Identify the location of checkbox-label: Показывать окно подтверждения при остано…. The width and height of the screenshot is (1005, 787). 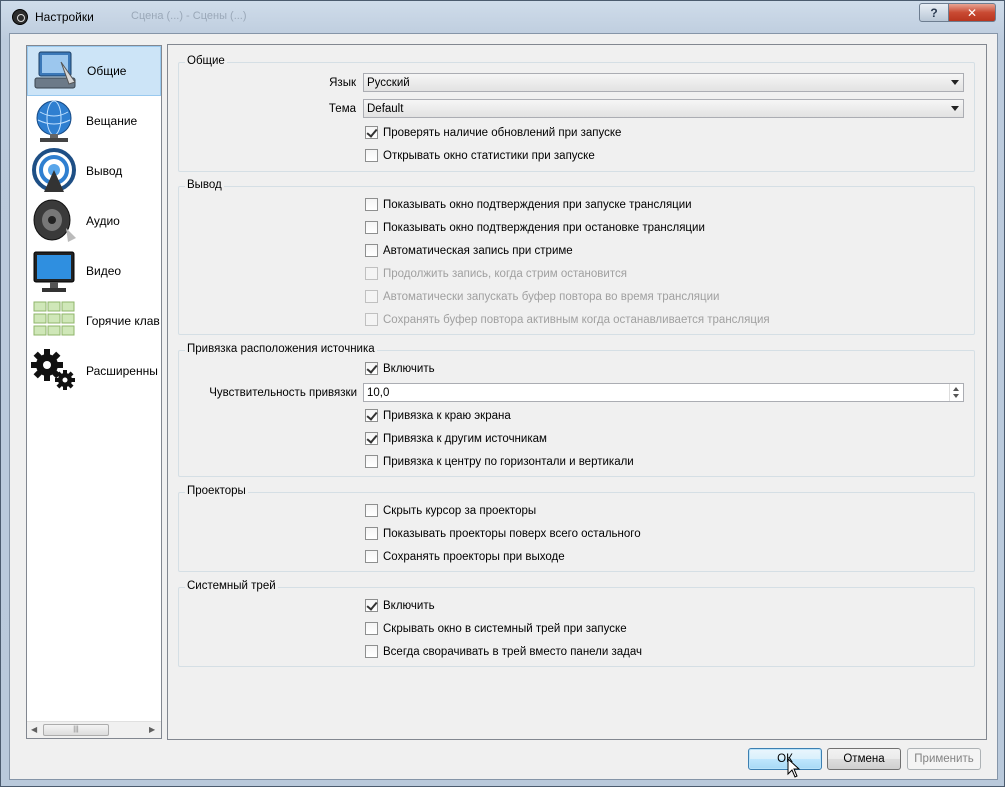
(544, 227).